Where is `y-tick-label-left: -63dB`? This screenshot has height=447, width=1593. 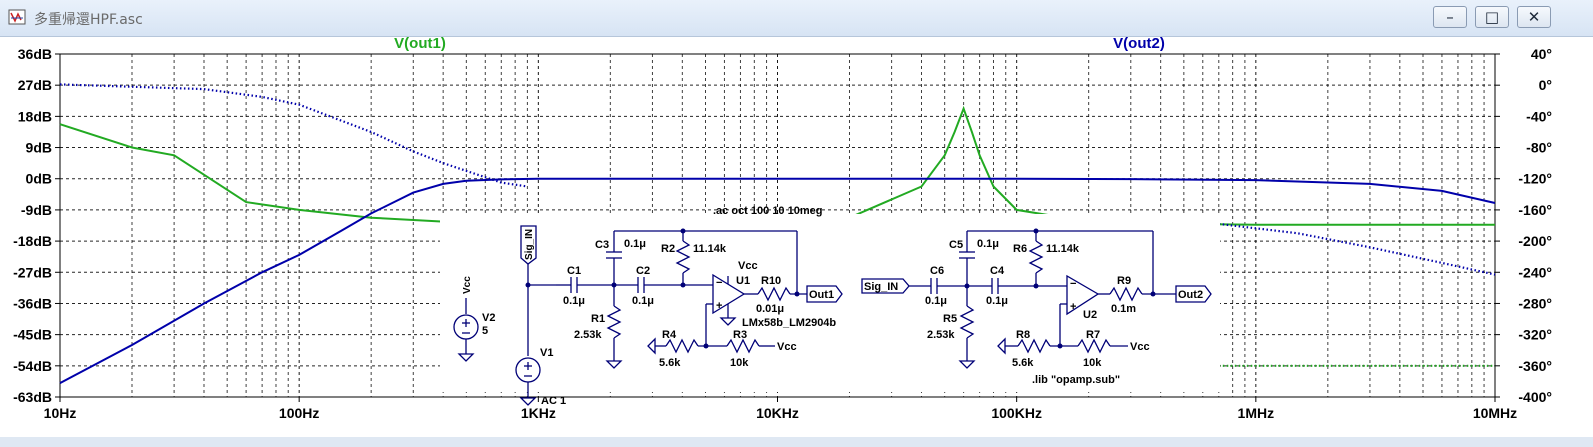
y-tick-label-left: -63dB is located at coordinates (32, 397).